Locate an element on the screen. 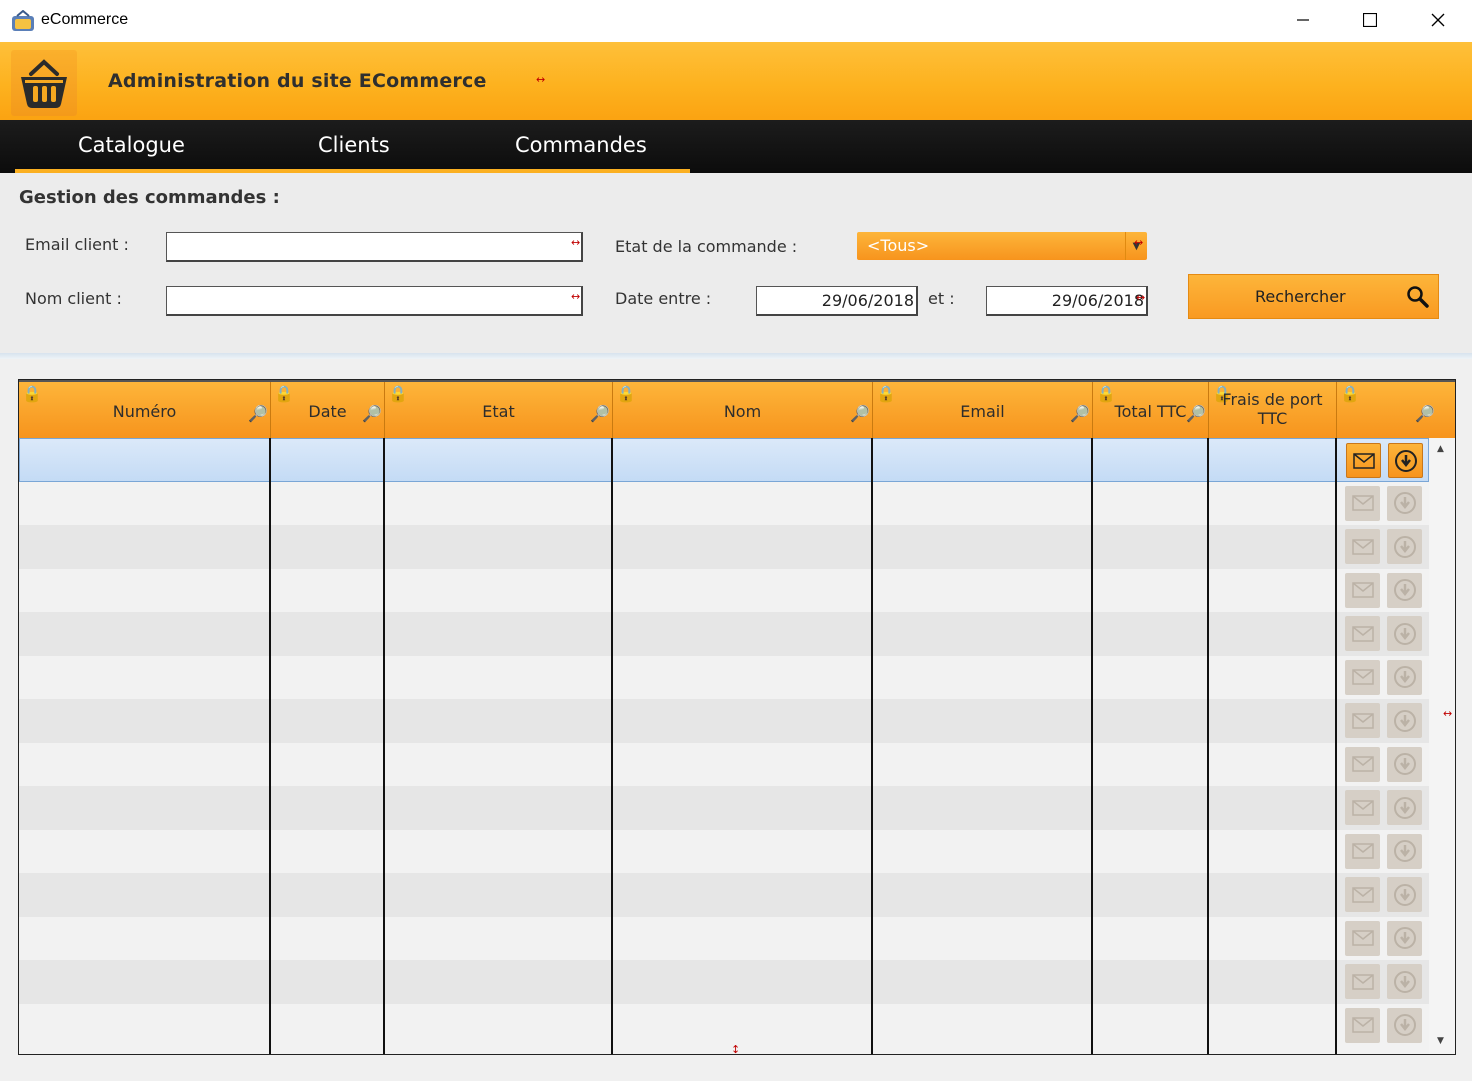 This screenshot has width=1472, height=1081. search-icon is located at coordinates (1418, 299).